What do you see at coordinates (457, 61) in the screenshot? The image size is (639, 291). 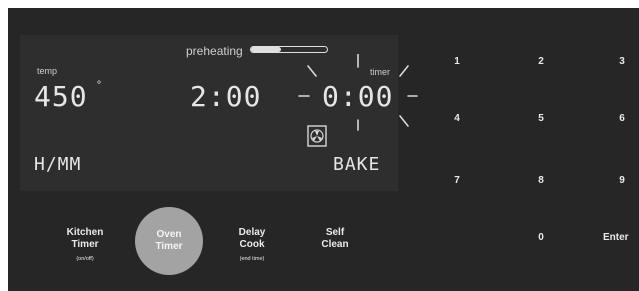 I see `key-1: 1` at bounding box center [457, 61].